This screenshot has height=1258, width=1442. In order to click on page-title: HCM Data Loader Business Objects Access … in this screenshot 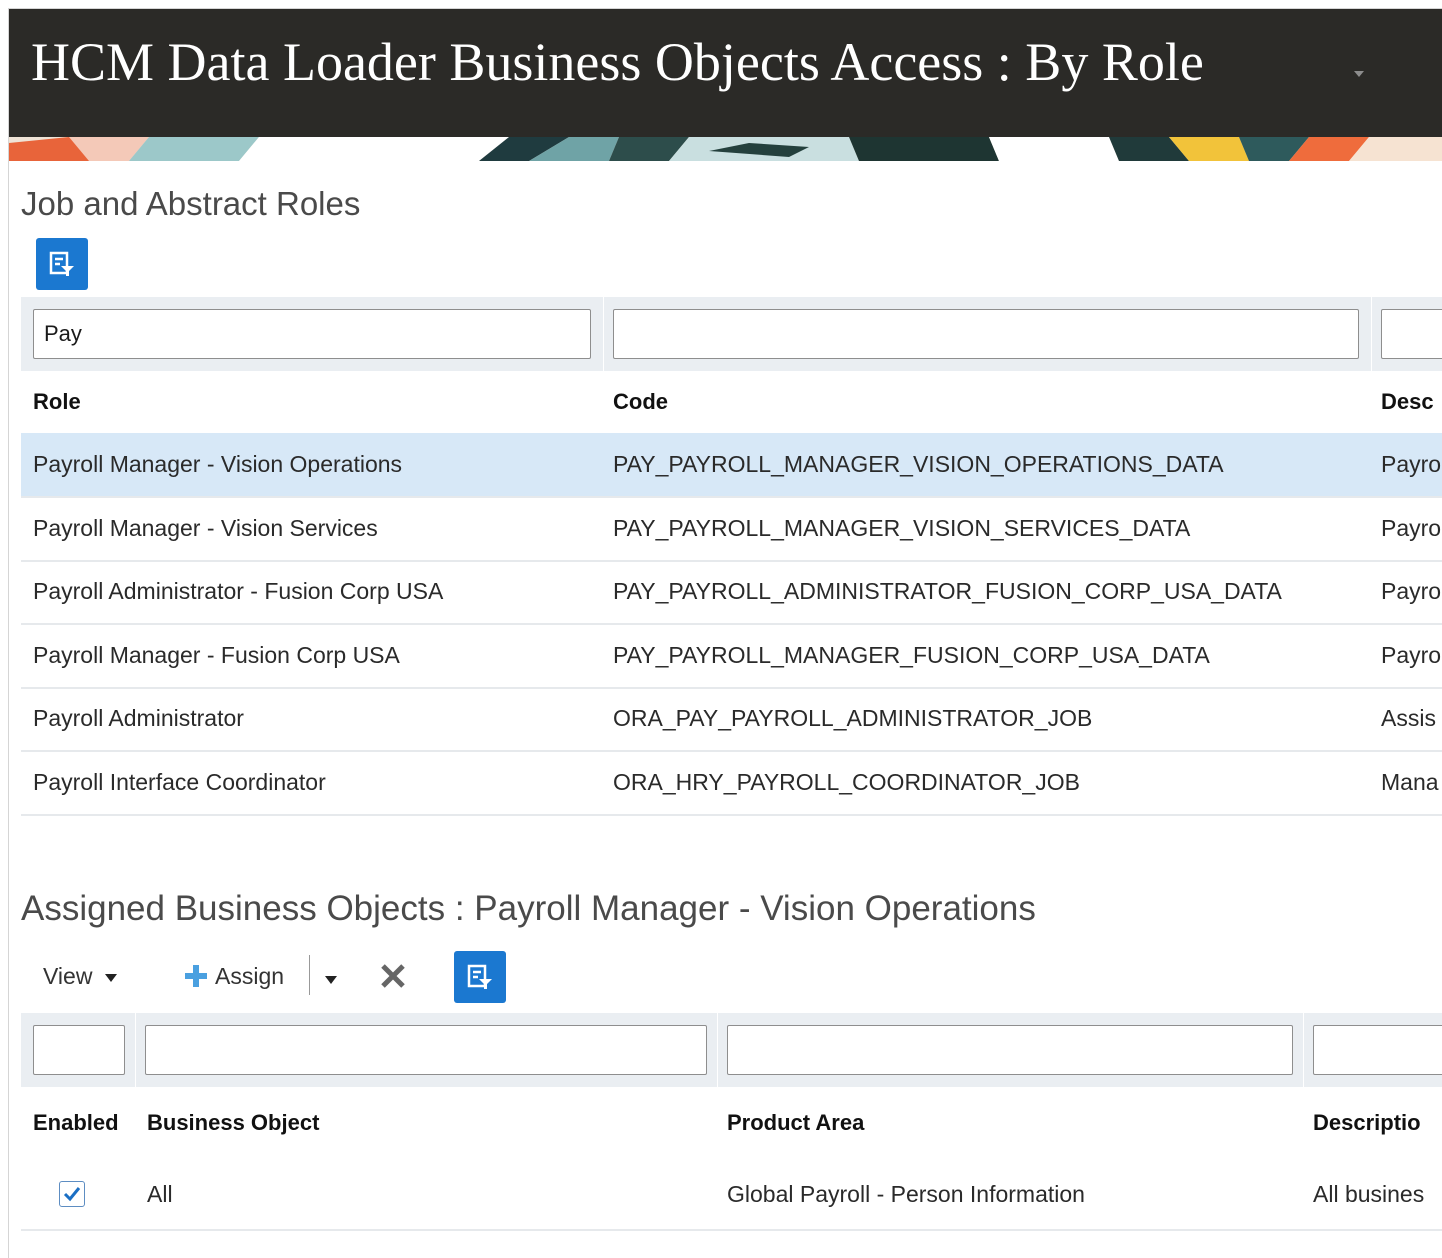, I will do `click(617, 62)`.